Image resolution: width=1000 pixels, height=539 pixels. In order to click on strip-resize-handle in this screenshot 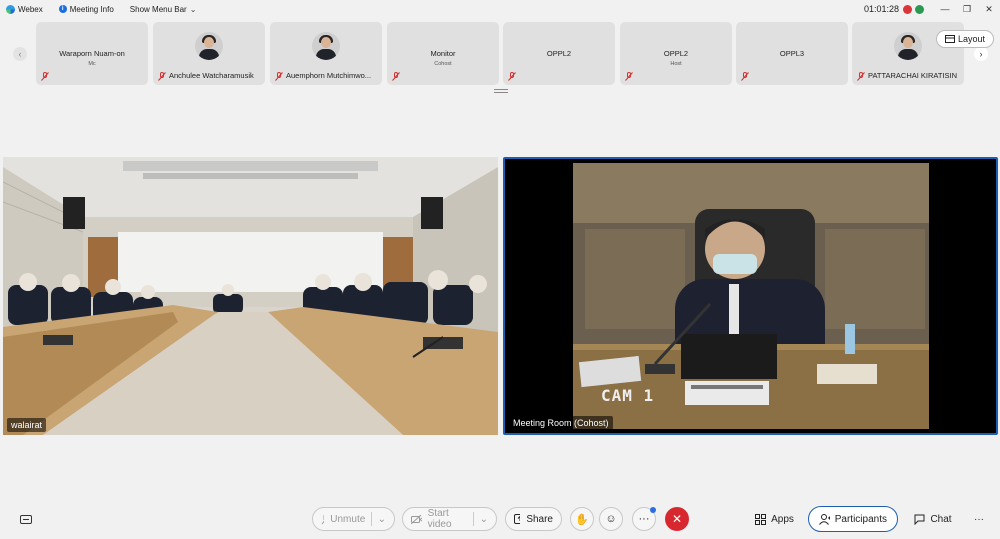, I will do `click(501, 91)`.